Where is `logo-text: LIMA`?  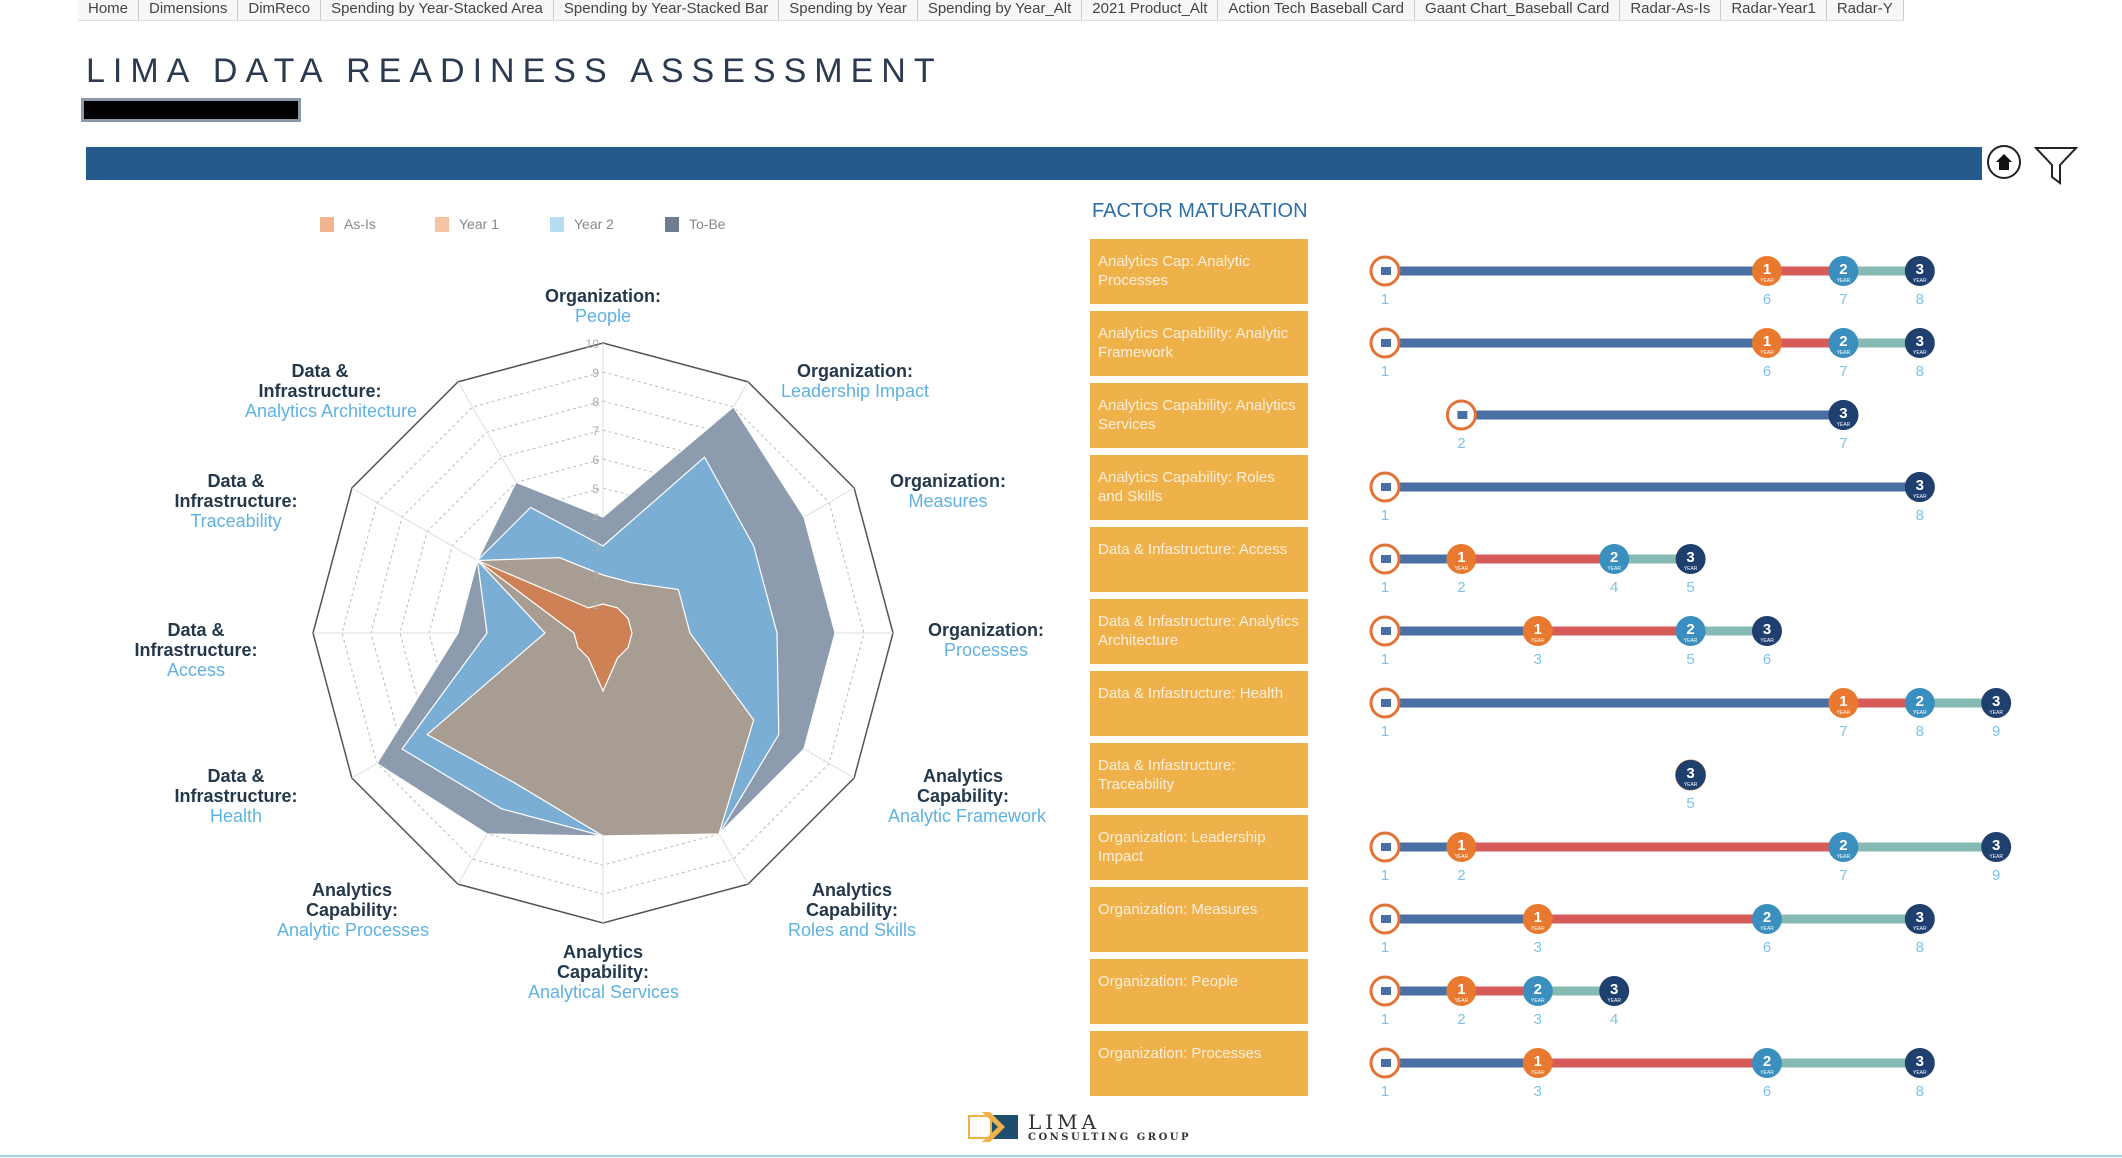
logo-text: LIMA is located at coordinates (1064, 1121).